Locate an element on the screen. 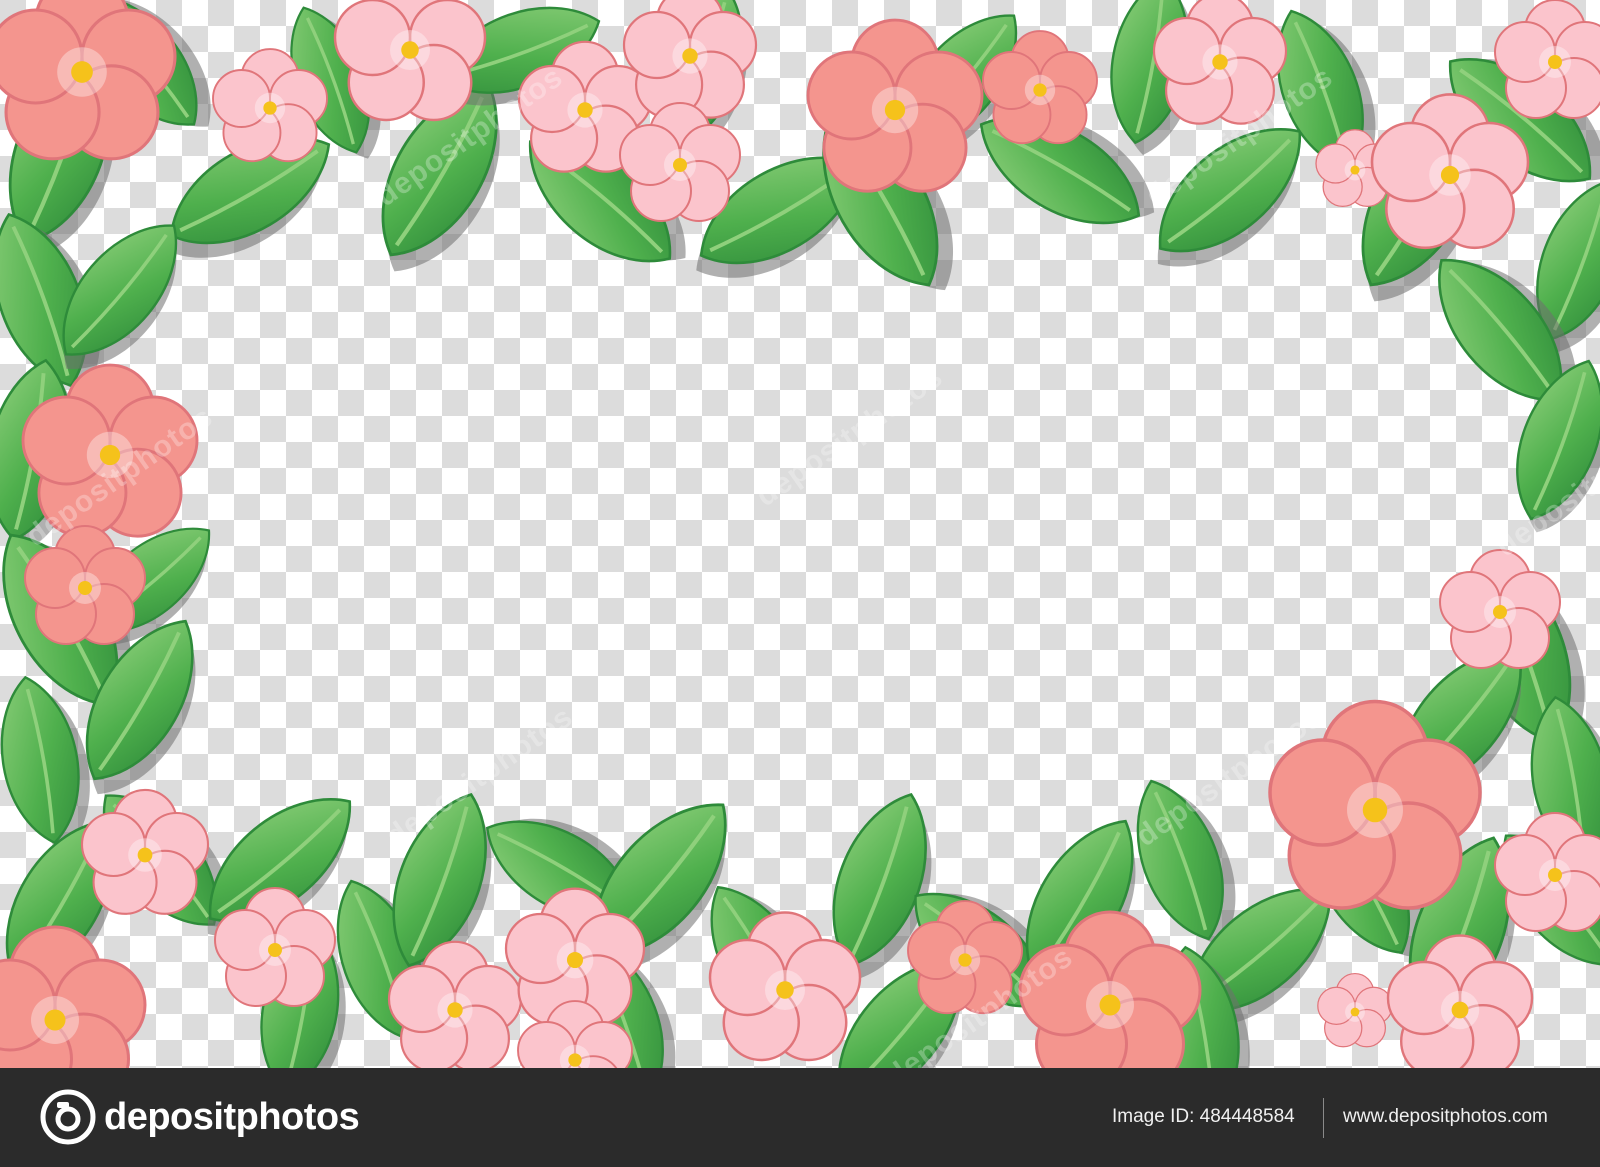 The height and width of the screenshot is (1167, 1600). brand-name: depositphotos is located at coordinates (232, 1116).